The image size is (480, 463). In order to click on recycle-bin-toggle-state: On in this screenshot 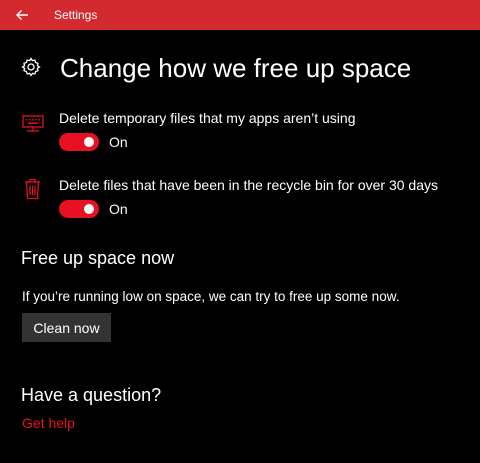, I will do `click(118, 209)`.